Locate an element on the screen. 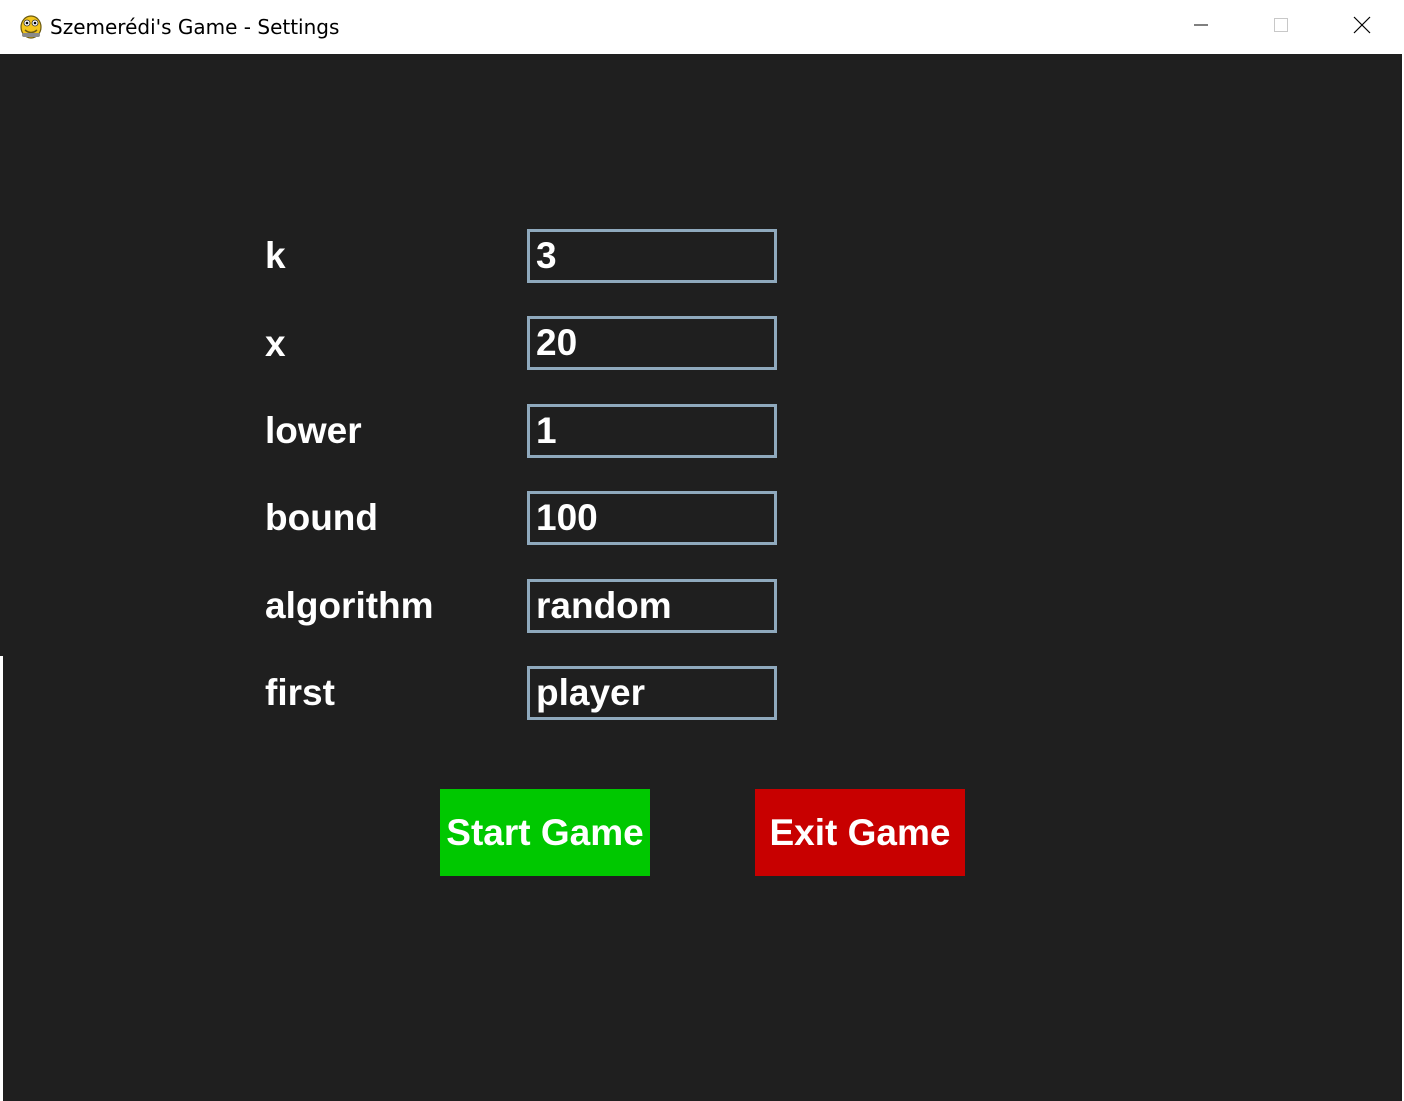  x-input: 20 is located at coordinates (652, 343).